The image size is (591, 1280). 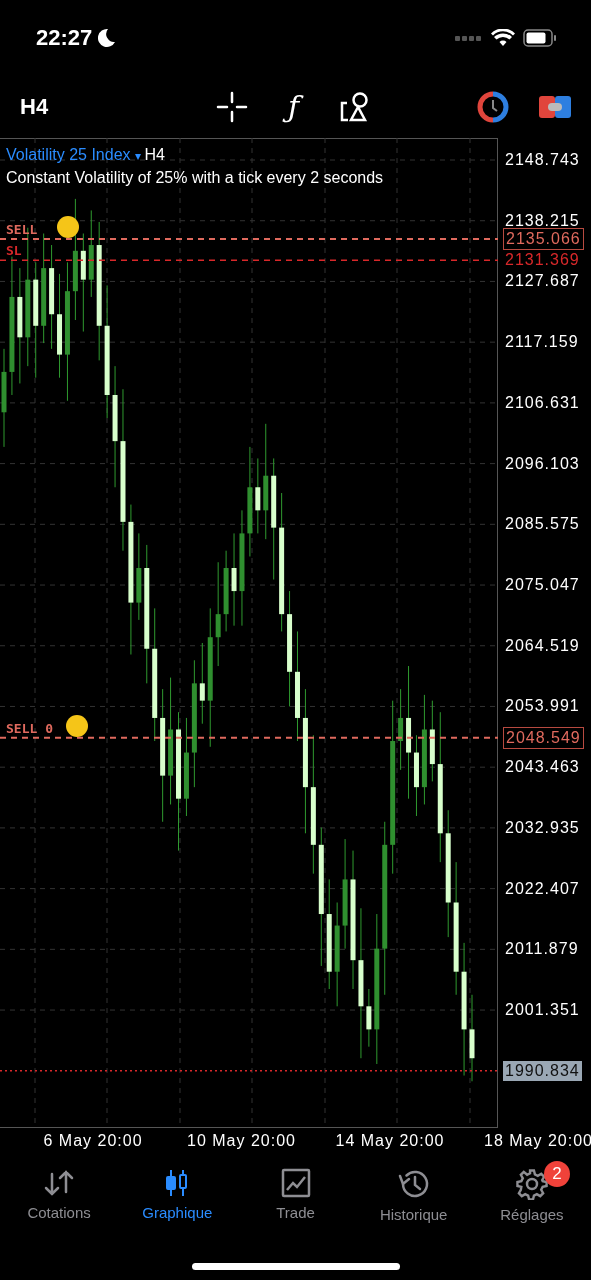 I want to click on price-label: 2032.935, so click(x=542, y=827).